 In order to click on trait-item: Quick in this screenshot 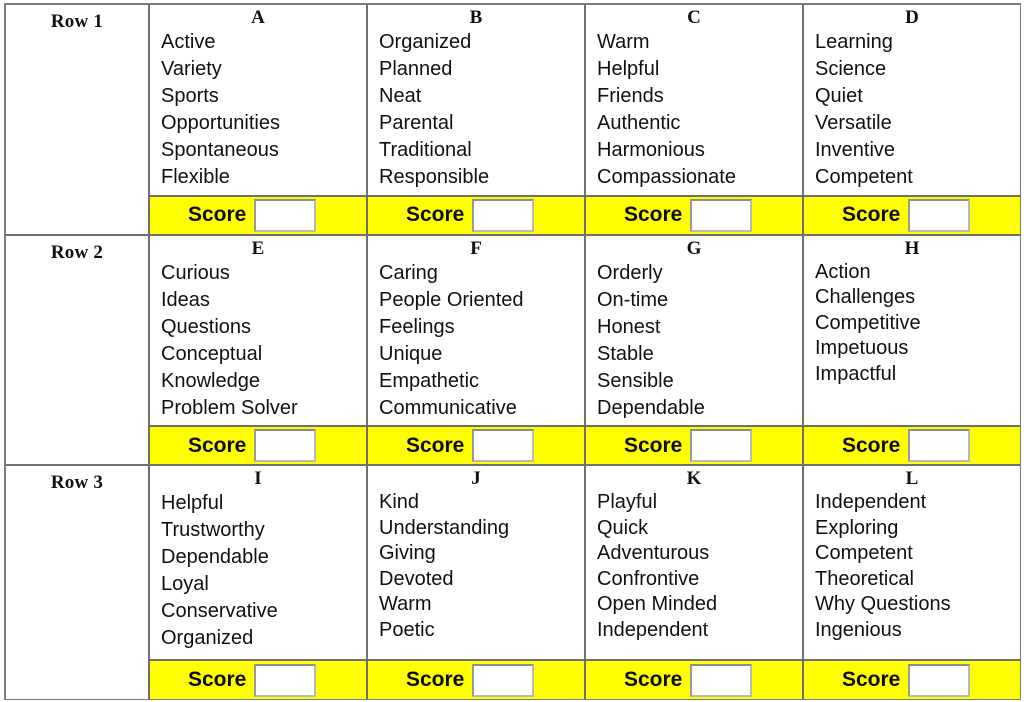, I will do `click(623, 527)`.